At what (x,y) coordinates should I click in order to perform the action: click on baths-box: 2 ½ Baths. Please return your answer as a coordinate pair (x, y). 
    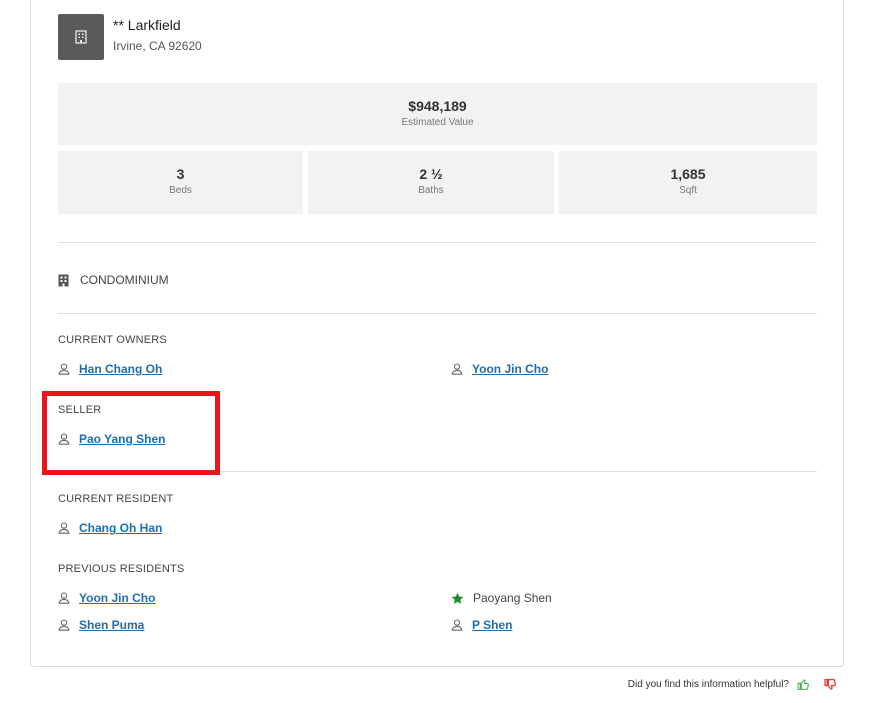
    Looking at the image, I should click on (431, 182).